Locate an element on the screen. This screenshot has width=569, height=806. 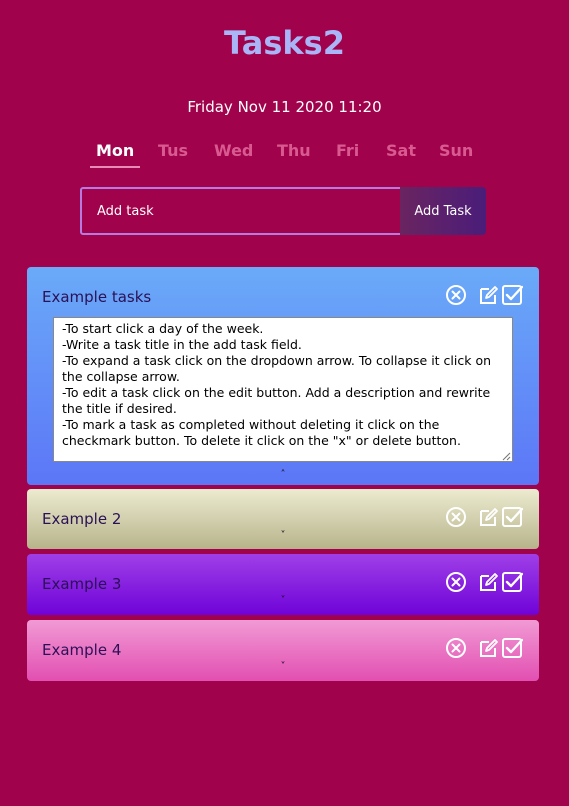
app-title: Tasks2 is located at coordinates (284, 43).